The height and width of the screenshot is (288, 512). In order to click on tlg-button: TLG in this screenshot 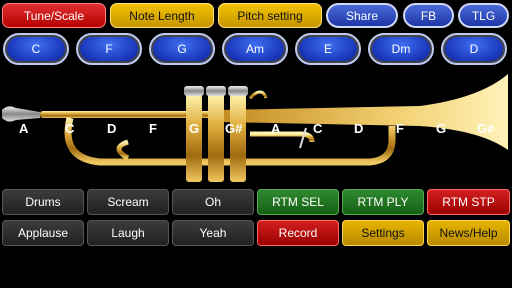, I will do `click(483, 15)`.